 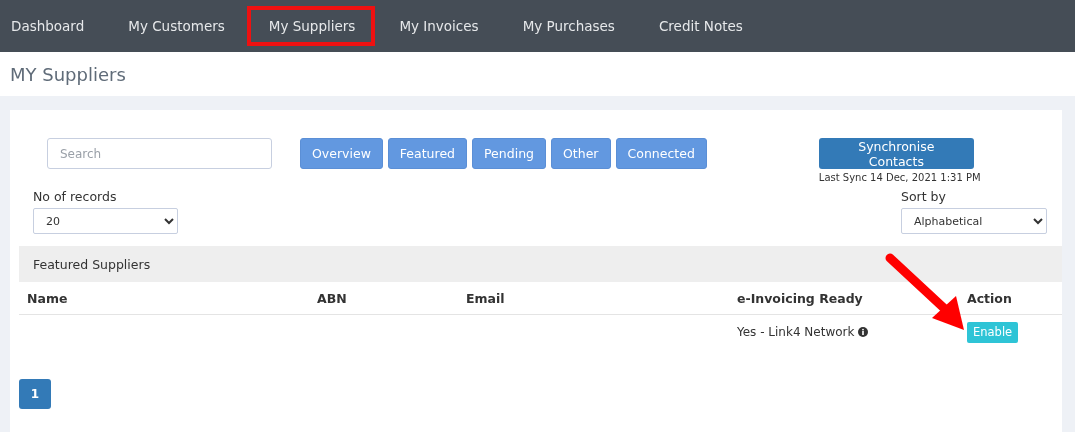 What do you see at coordinates (311, 26) in the screenshot?
I see `nav-link: My Suppliers` at bounding box center [311, 26].